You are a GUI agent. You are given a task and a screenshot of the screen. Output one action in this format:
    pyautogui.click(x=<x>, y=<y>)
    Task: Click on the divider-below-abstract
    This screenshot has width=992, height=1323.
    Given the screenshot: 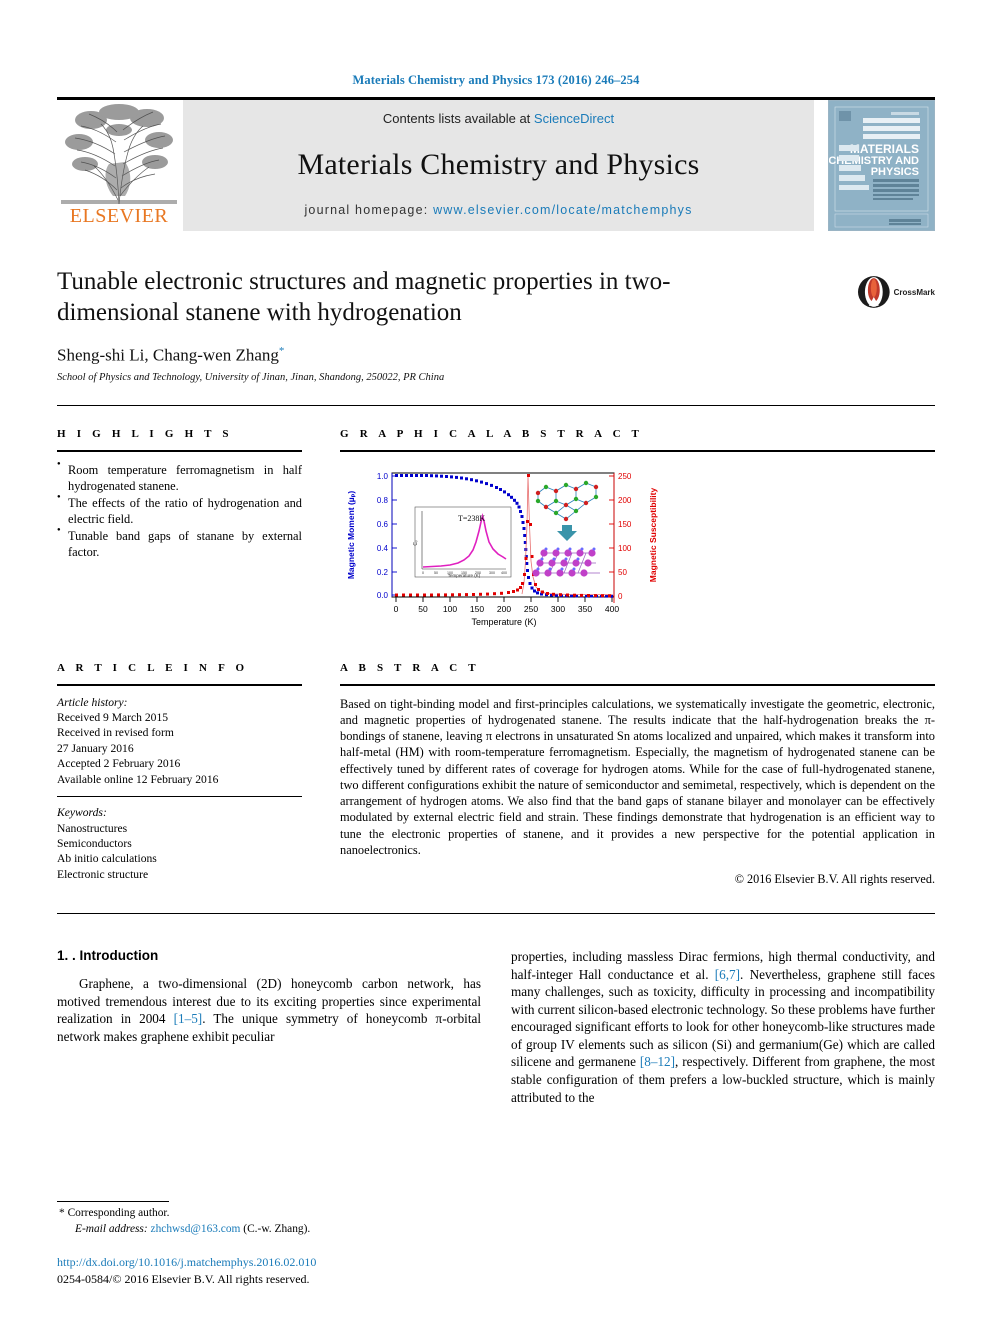 What is the action you would take?
    pyautogui.click(x=496, y=914)
    